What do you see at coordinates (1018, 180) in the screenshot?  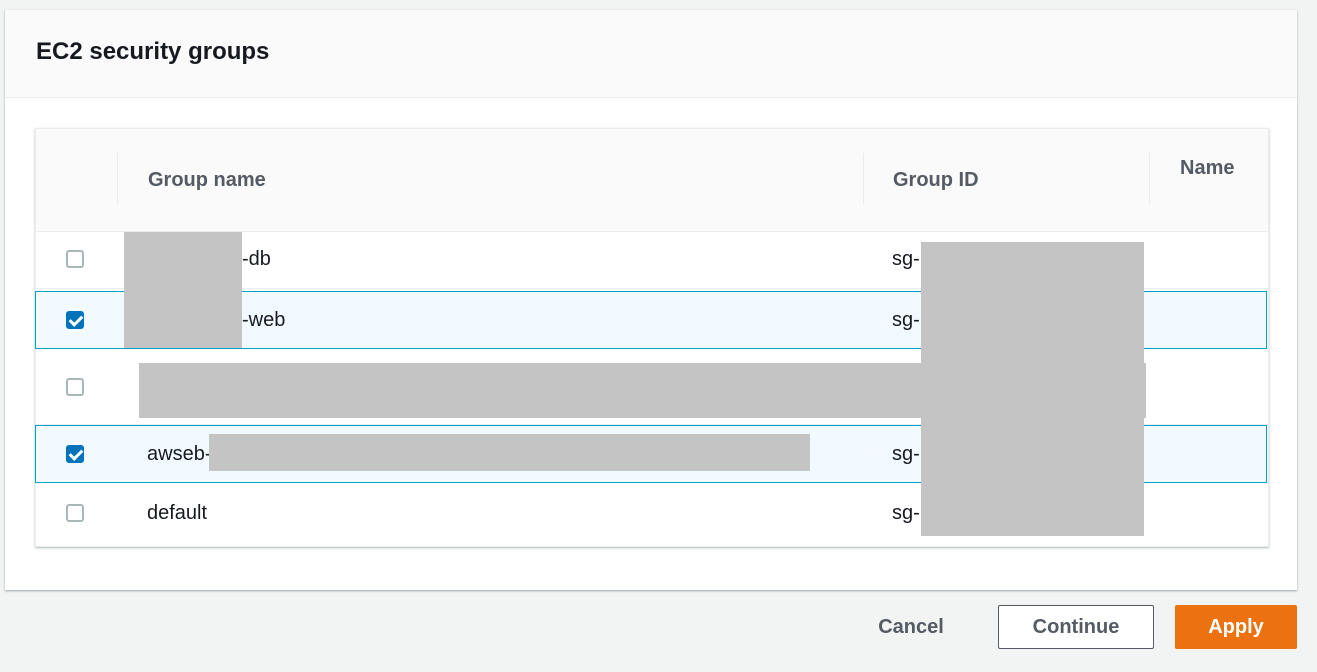 I see `column-header-group-id: Group ID` at bounding box center [1018, 180].